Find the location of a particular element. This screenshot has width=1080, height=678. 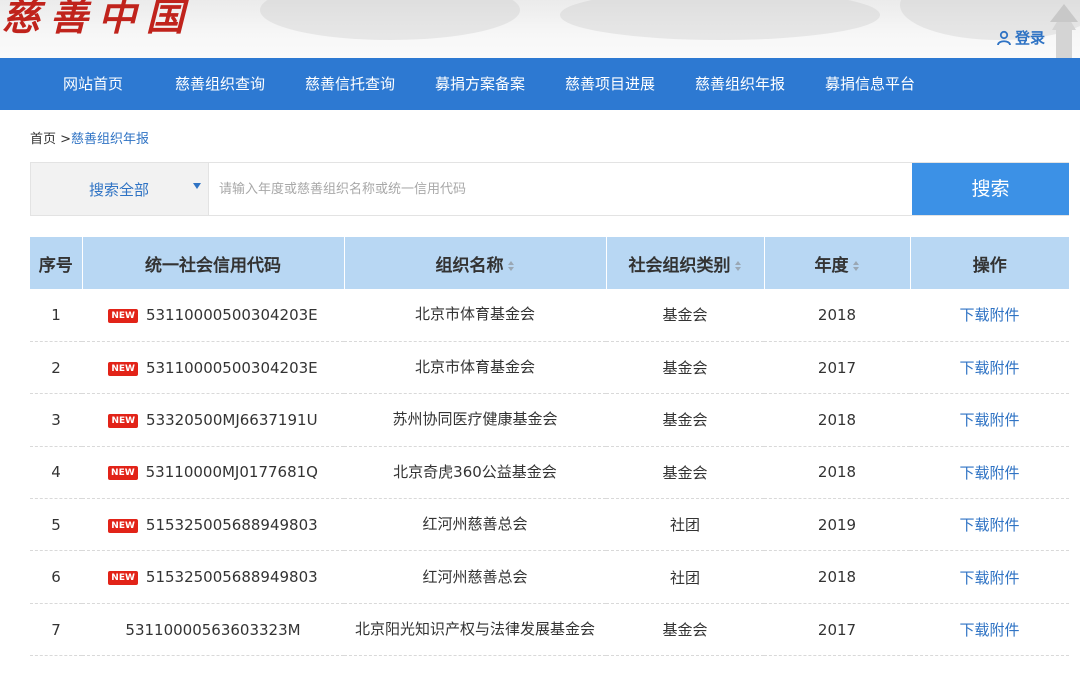

breadcrumb-current: 慈善组织年报 is located at coordinates (110, 139).